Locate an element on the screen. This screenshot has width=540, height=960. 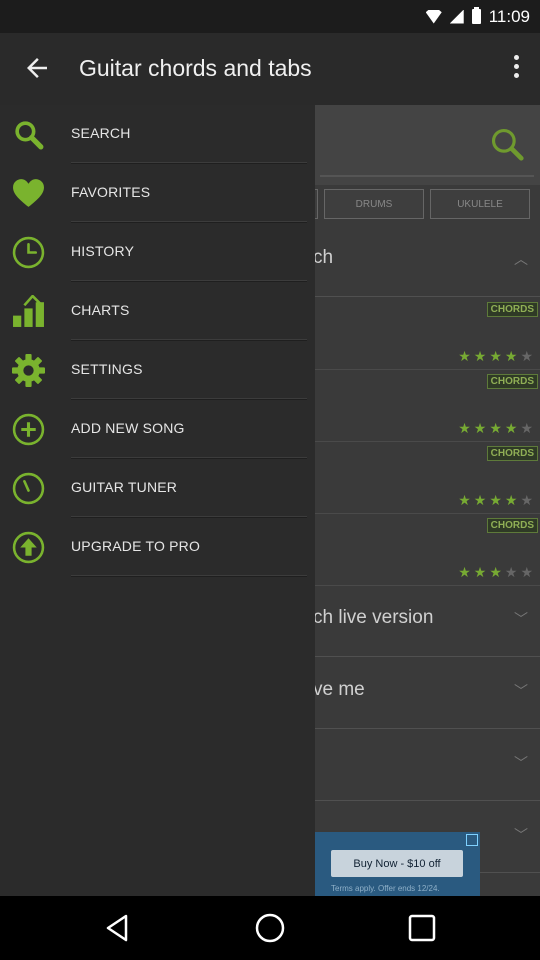
song-title-partial: ve me is located at coordinates (339, 689).